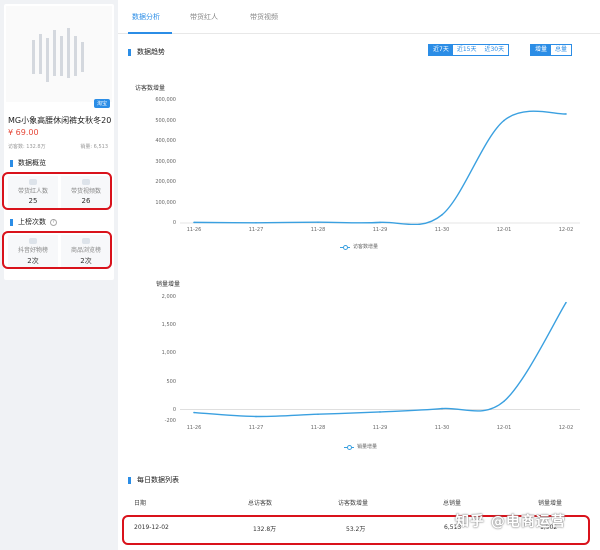  I want to click on range-7-days: 近7天, so click(441, 50).